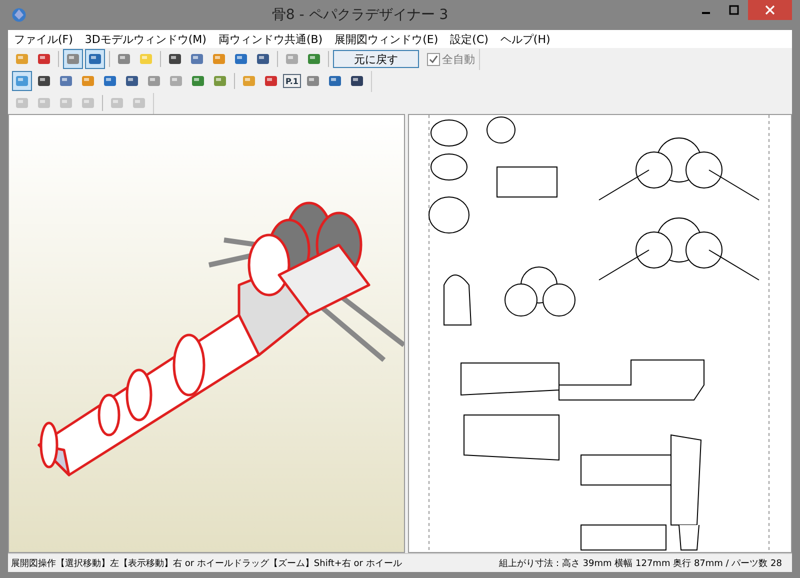 This screenshot has width=800, height=578. What do you see at coordinates (206, 564) in the screenshot?
I see `status-text: 展開図操作【選択移動】左【表示移動】右 or ホイールドラッグ【ズーム】Shift+右 or ホイール` at bounding box center [206, 564].